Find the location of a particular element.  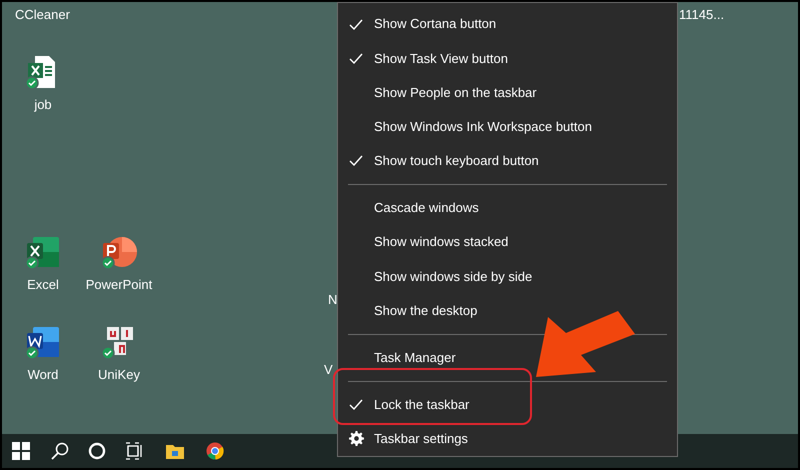

powerpoint-icon is located at coordinates (119, 252).